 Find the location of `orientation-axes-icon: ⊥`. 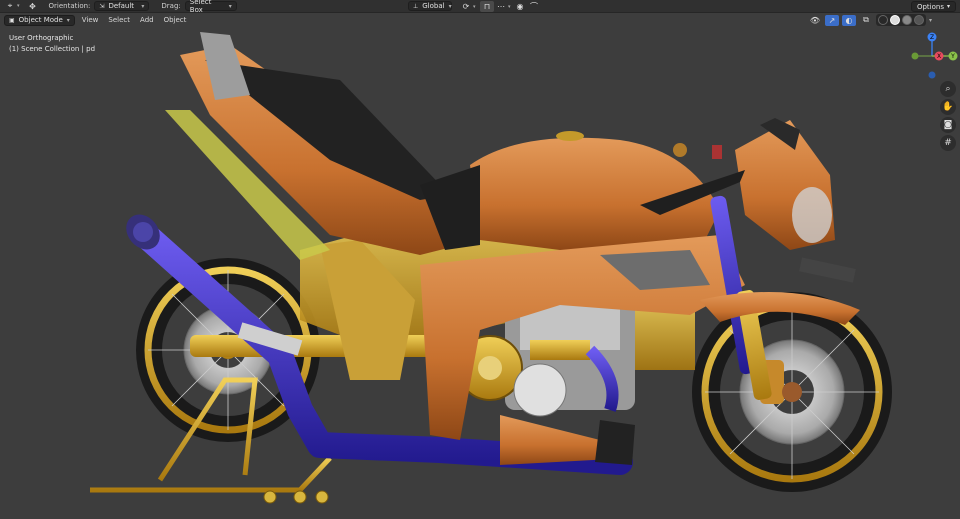

orientation-axes-icon: ⊥ is located at coordinates (416, 6).